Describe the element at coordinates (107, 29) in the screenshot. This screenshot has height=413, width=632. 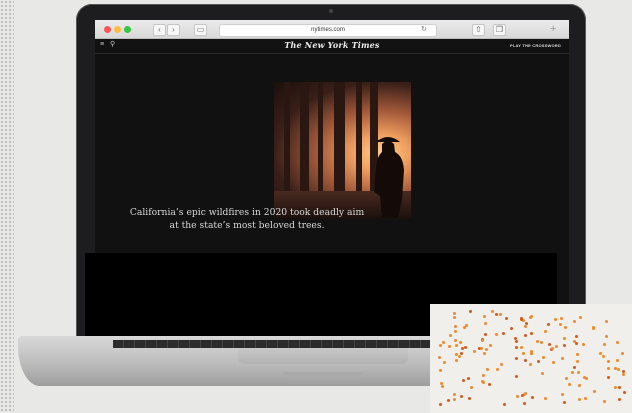
I see `close-window-button` at that location.